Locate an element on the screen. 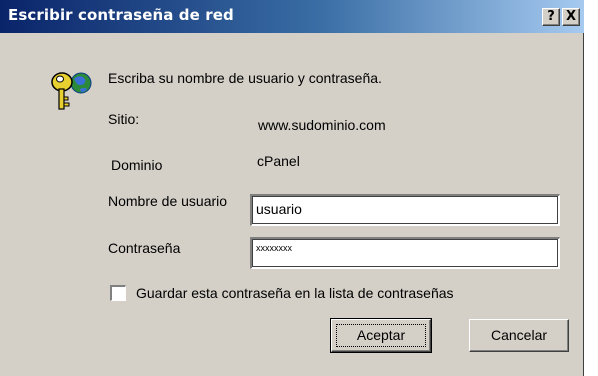  save-password-checkbox is located at coordinates (118, 293).